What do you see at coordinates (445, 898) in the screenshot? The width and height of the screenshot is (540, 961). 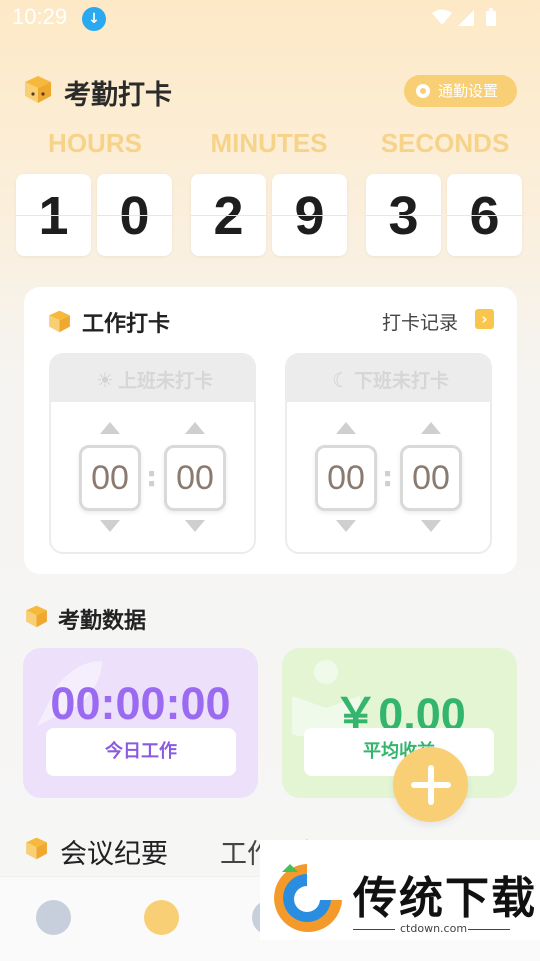 I see `watermark-brand: 传统下载` at bounding box center [445, 898].